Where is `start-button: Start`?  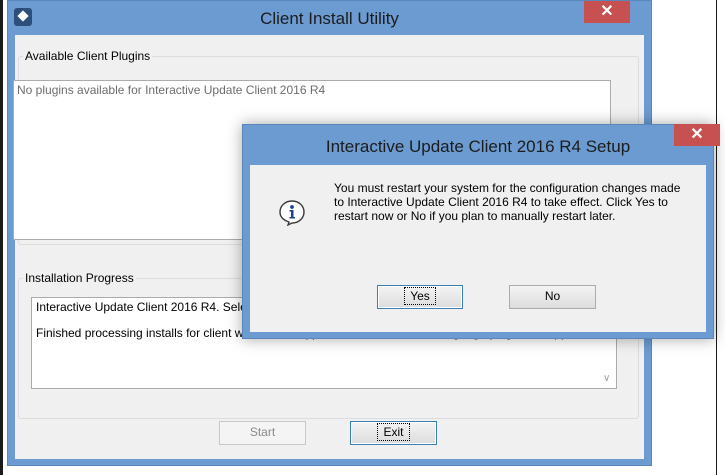 start-button: Start is located at coordinates (262, 433).